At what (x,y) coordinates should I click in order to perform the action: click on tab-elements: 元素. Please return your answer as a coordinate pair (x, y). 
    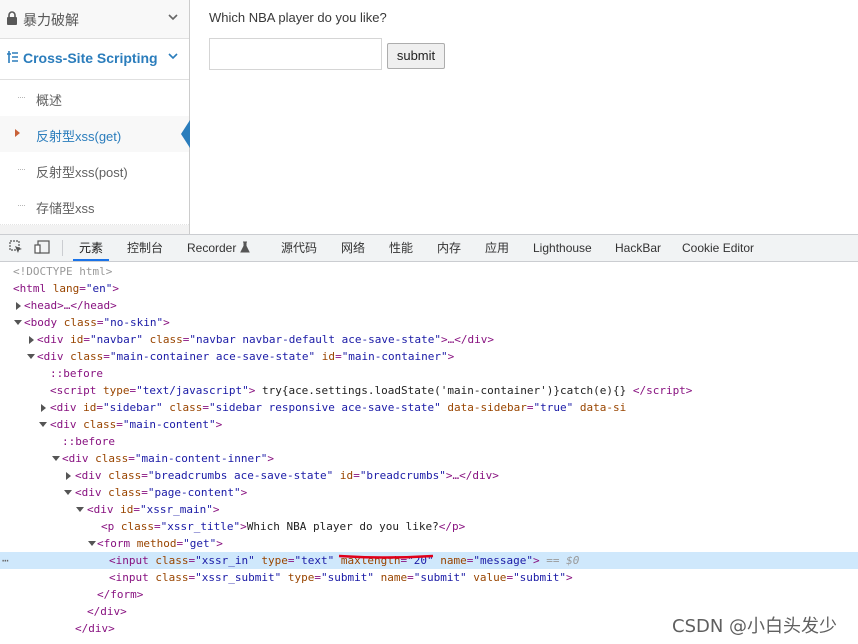
    Looking at the image, I should click on (91, 248).